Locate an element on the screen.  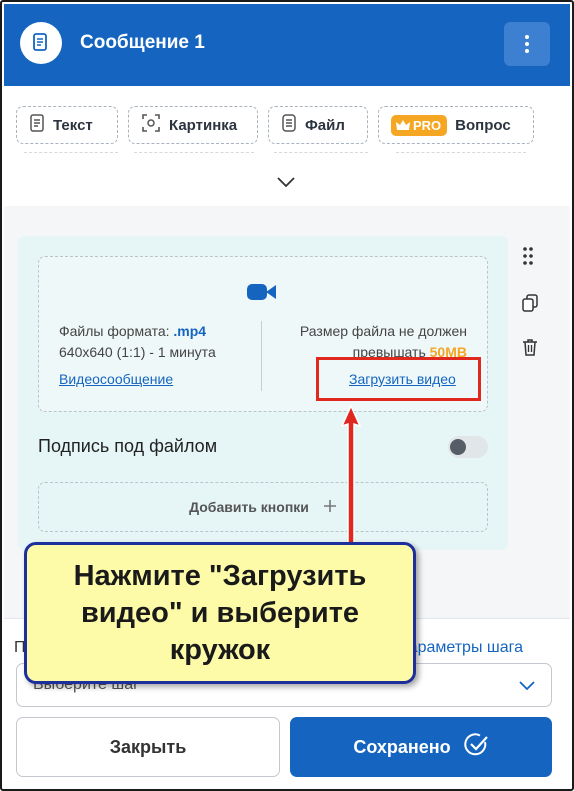
toggle-knob is located at coordinates (458, 447).